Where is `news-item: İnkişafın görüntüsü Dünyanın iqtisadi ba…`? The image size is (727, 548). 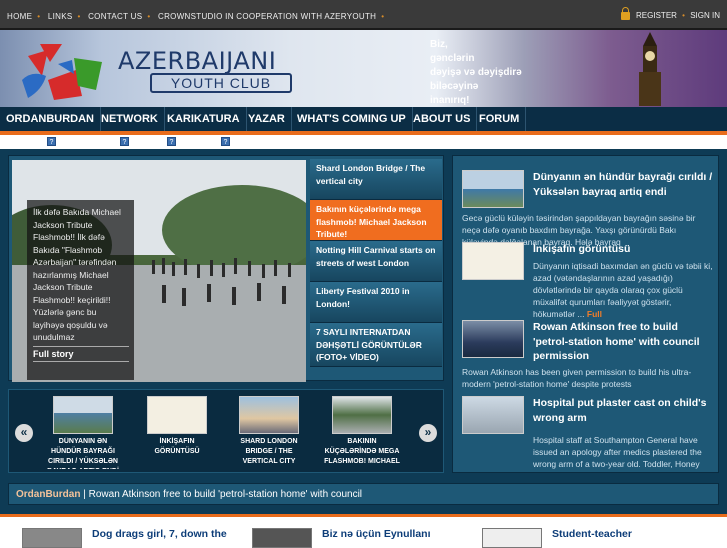
news-item: İnkişafın görüntüsü Dünyanın iqtisadi ba… is located at coordinates (588, 280).